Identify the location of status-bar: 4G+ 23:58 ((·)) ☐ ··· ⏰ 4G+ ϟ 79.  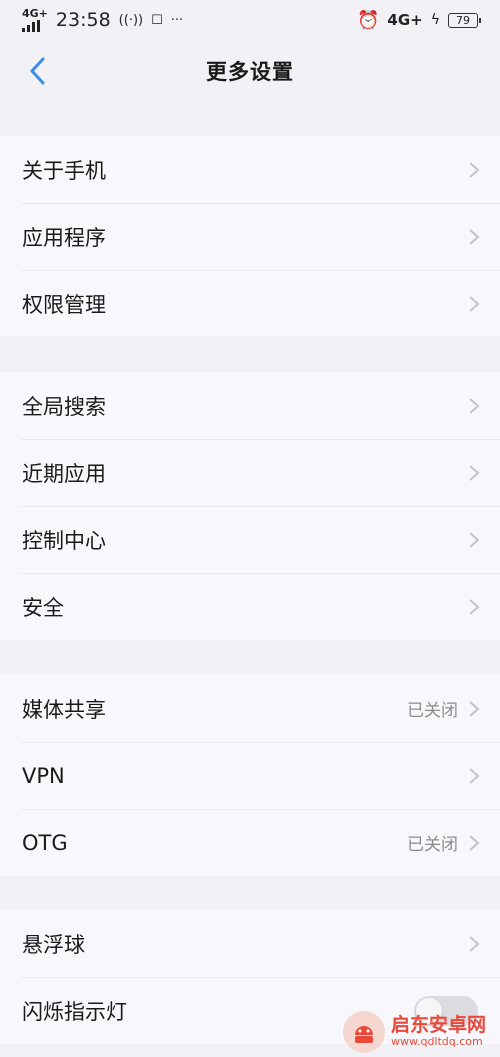
(250, 20).